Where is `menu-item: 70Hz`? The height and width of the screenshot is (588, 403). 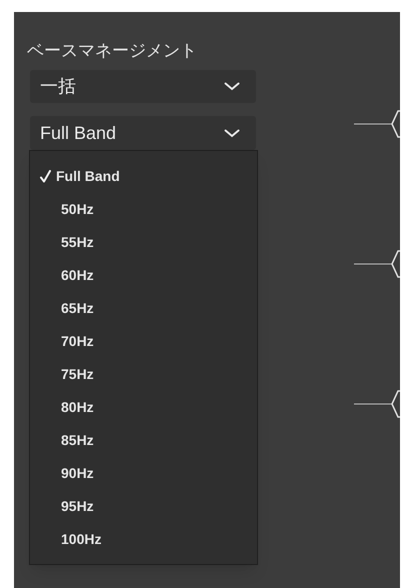
menu-item: 70Hz is located at coordinates (143, 341).